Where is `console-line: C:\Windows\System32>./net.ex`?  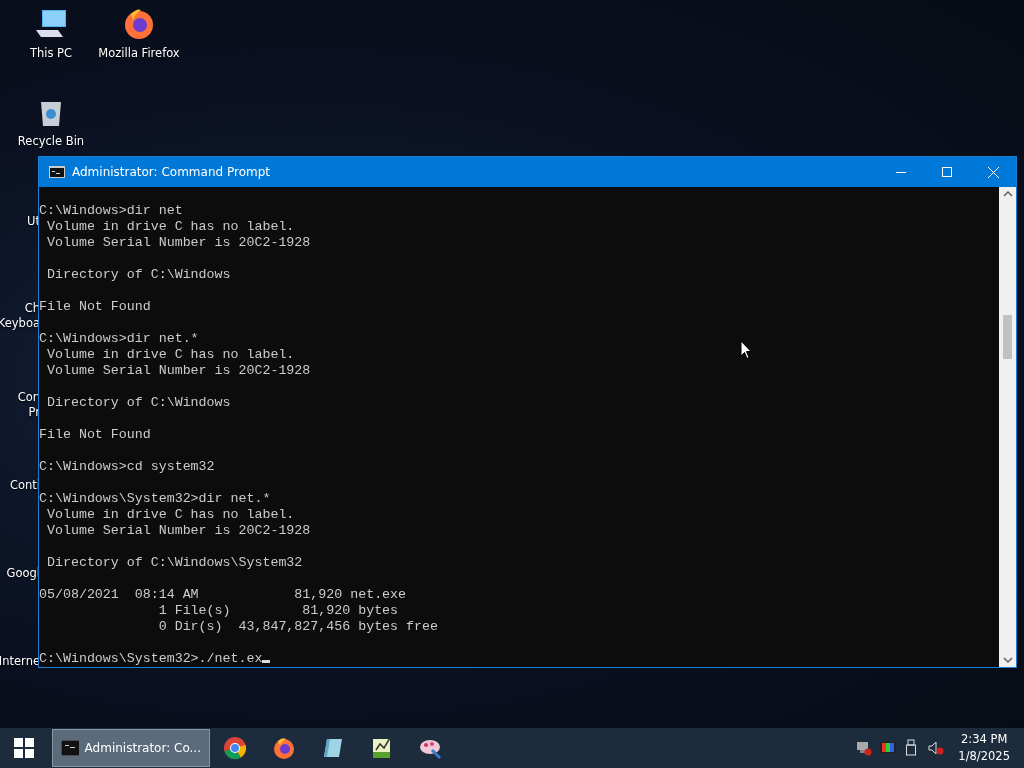 console-line: C:\Windows\System32>./net.ex is located at coordinates (155, 659).